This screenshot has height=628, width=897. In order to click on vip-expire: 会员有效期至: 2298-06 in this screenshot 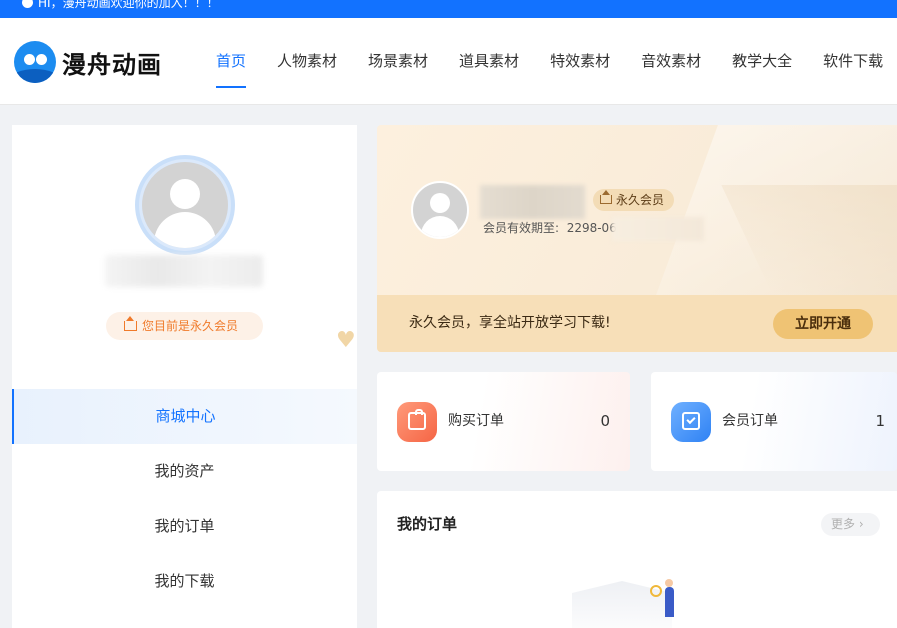, I will do `click(550, 227)`.